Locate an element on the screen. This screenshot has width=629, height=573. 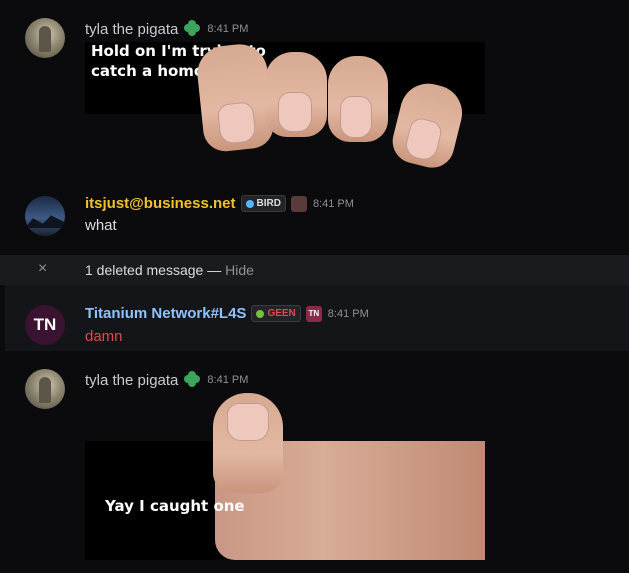
message-text: what is located at coordinates (101, 225).